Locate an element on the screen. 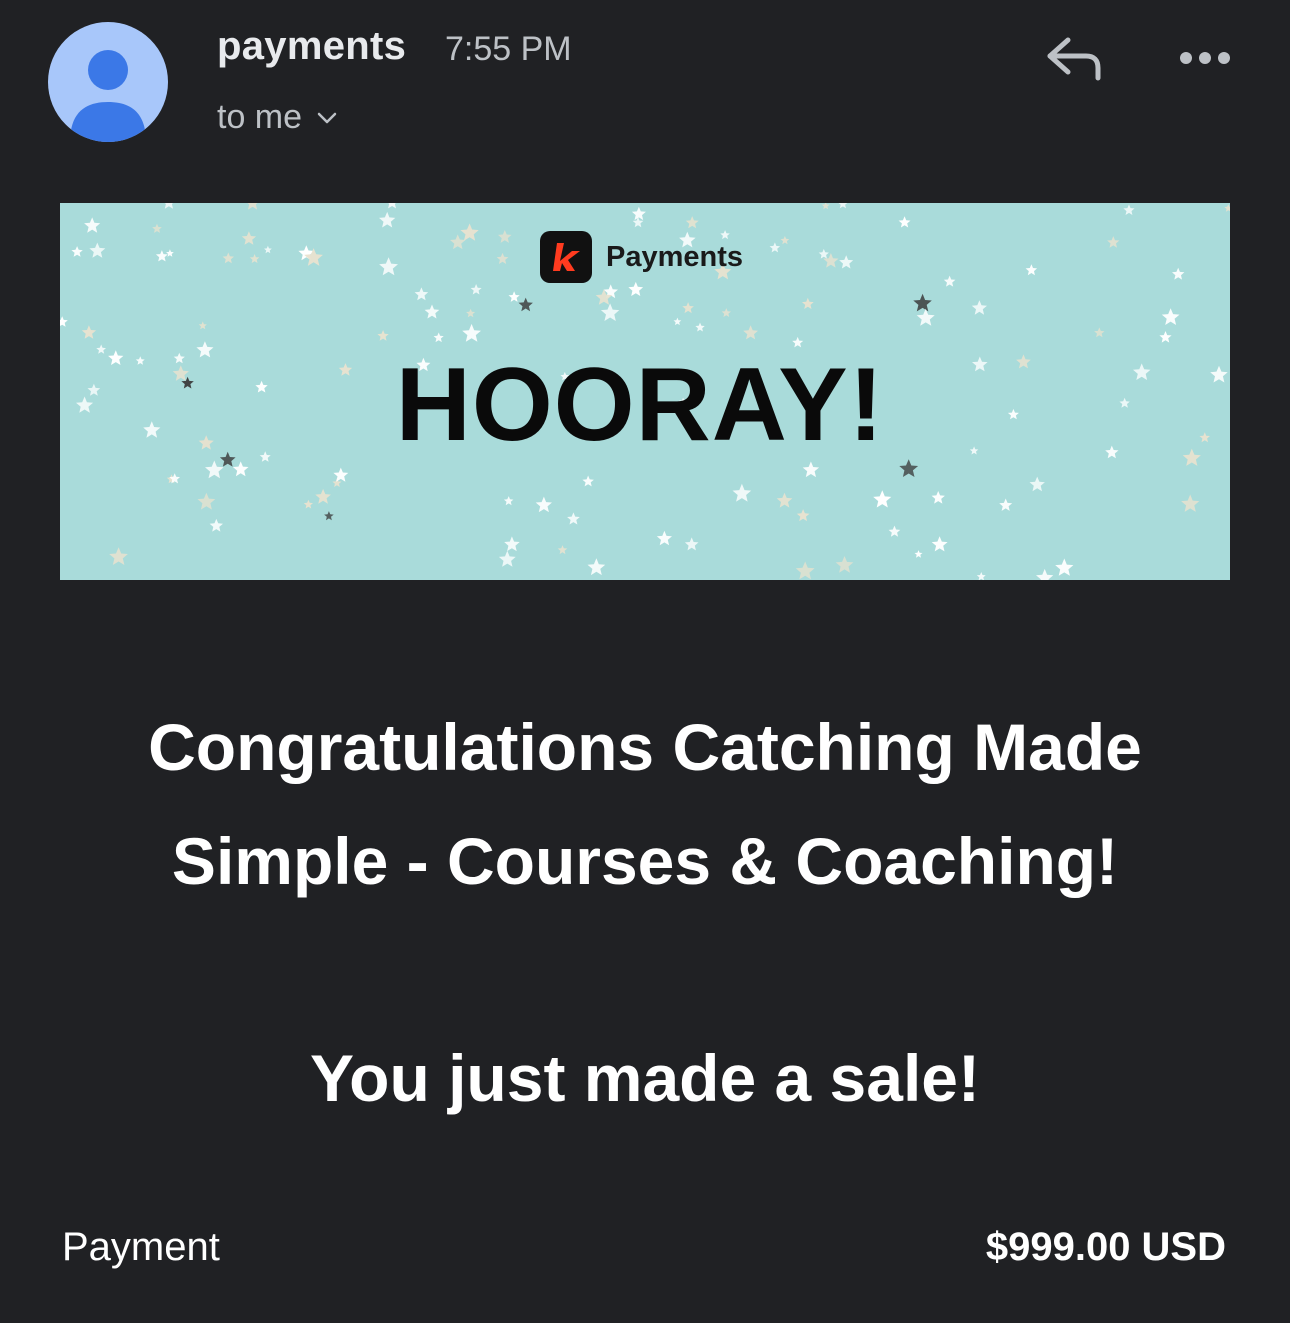  recipient-details-toggle: to me is located at coordinates (277, 117).